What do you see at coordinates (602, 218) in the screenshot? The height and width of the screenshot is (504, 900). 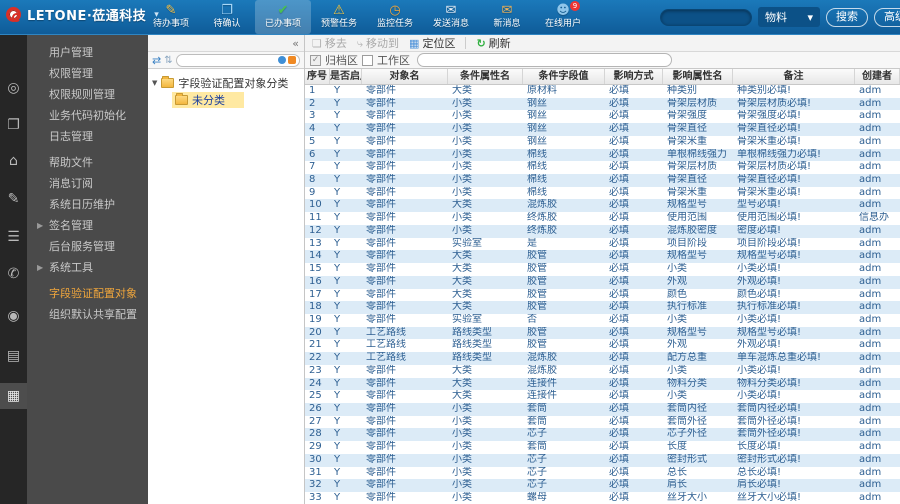 I see `table-row: 11 Y 零部件 小类 终炼胶 必填 使用范围 使用范围必填! 信息办` at bounding box center [602, 218].